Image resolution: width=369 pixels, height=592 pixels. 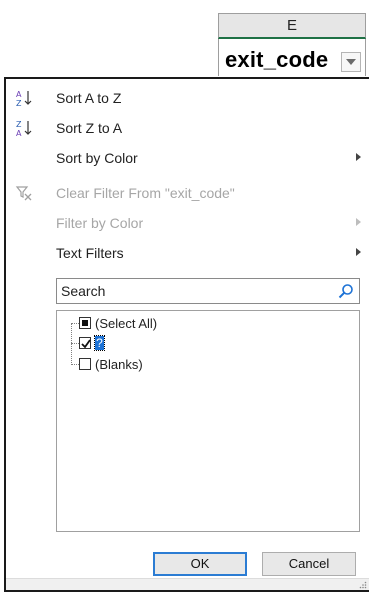 I want to click on field-header-cell: exit_code, so click(x=292, y=57).